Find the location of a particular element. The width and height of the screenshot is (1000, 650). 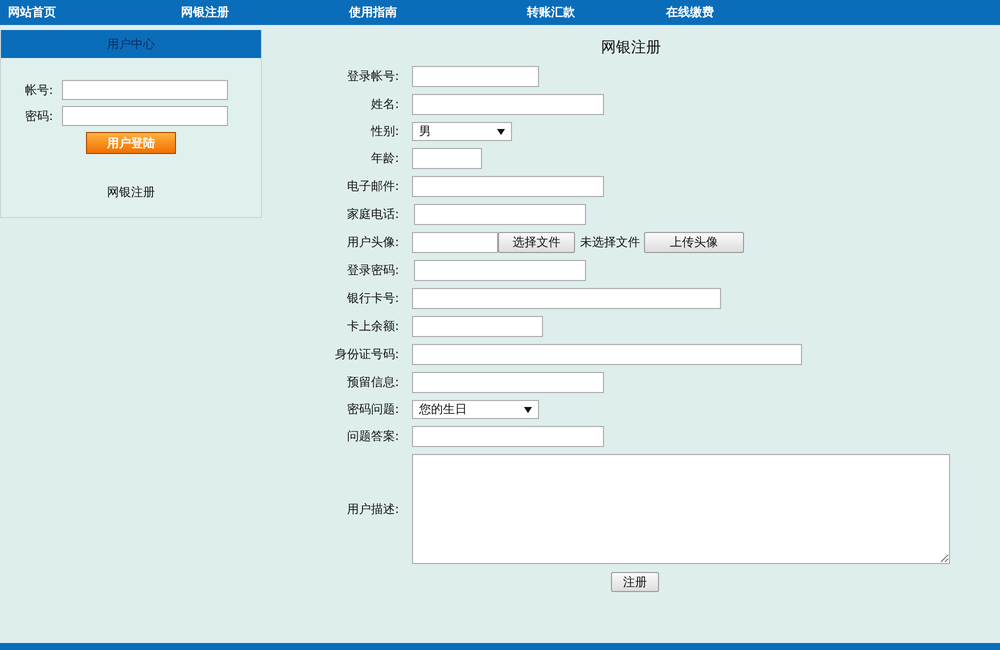

nav-link: 使用指南 is located at coordinates (438, 12).